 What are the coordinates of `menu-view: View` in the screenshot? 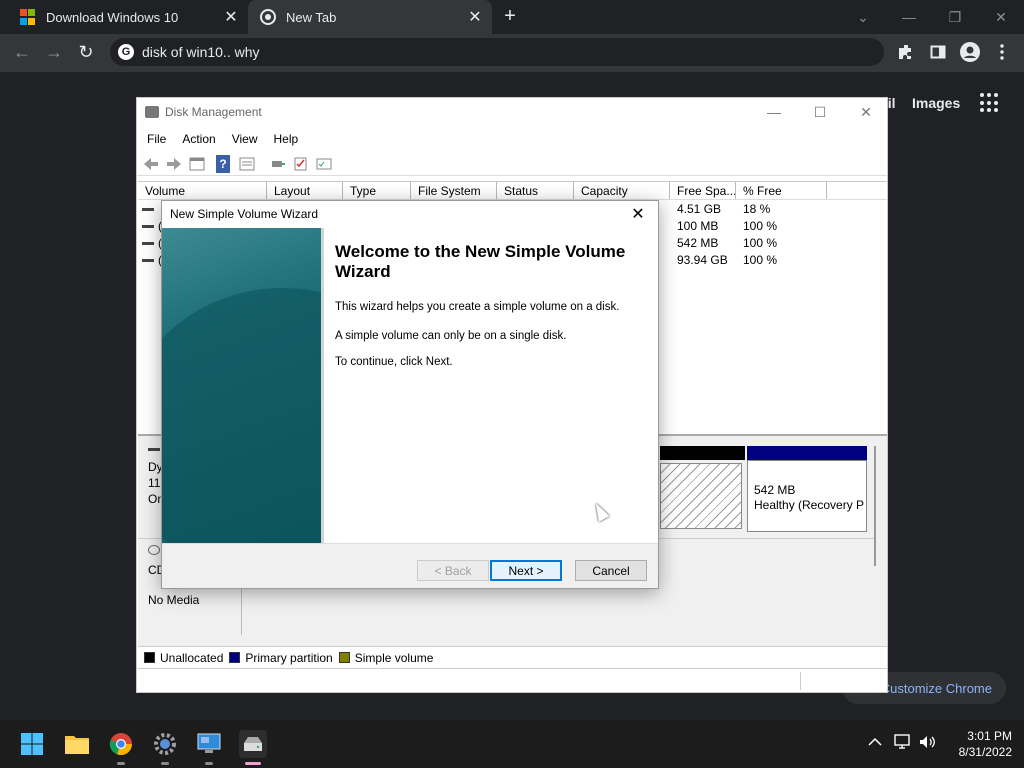 It's located at (245, 139).